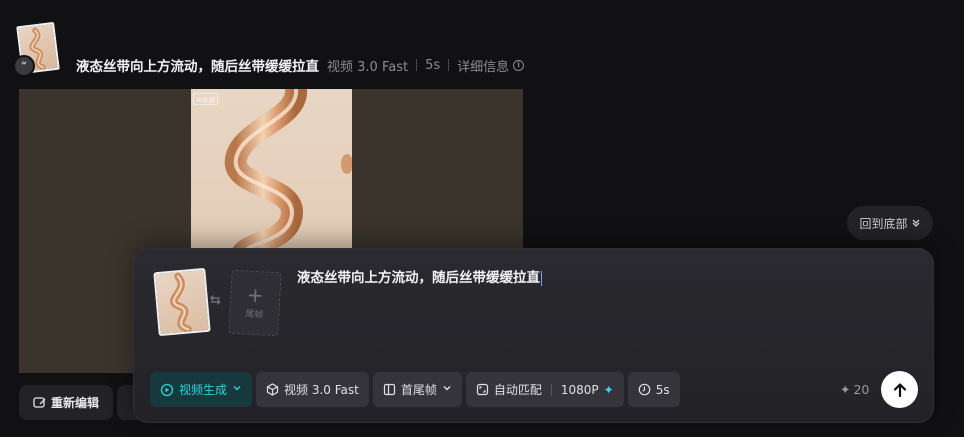 This screenshot has height=437, width=964. What do you see at coordinates (389, 389) in the screenshot?
I see `frame-layout-icon` at bounding box center [389, 389].